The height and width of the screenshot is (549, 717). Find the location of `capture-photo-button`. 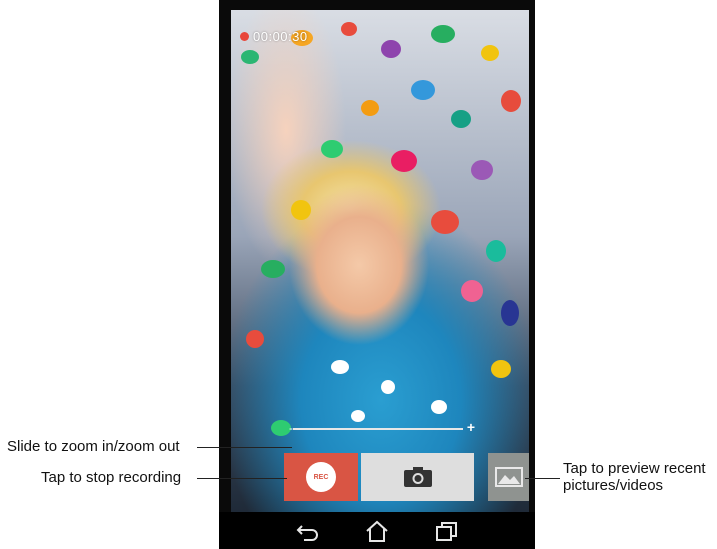

capture-photo-button is located at coordinates (417, 477).